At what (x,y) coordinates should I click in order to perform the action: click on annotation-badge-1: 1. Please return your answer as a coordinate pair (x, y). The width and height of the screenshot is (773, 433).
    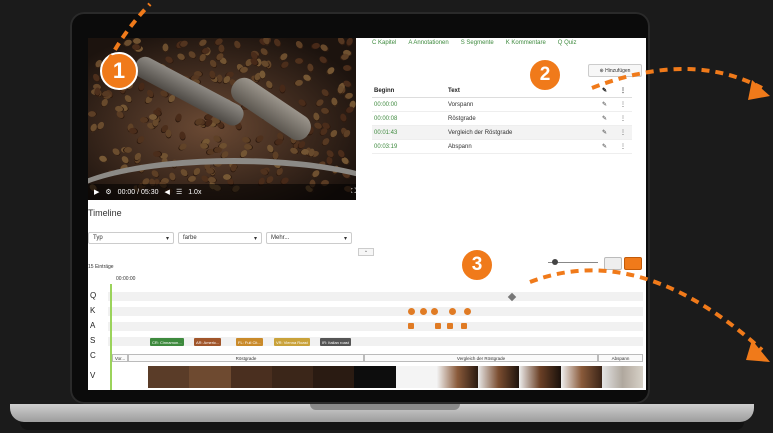
    Looking at the image, I should click on (119, 71).